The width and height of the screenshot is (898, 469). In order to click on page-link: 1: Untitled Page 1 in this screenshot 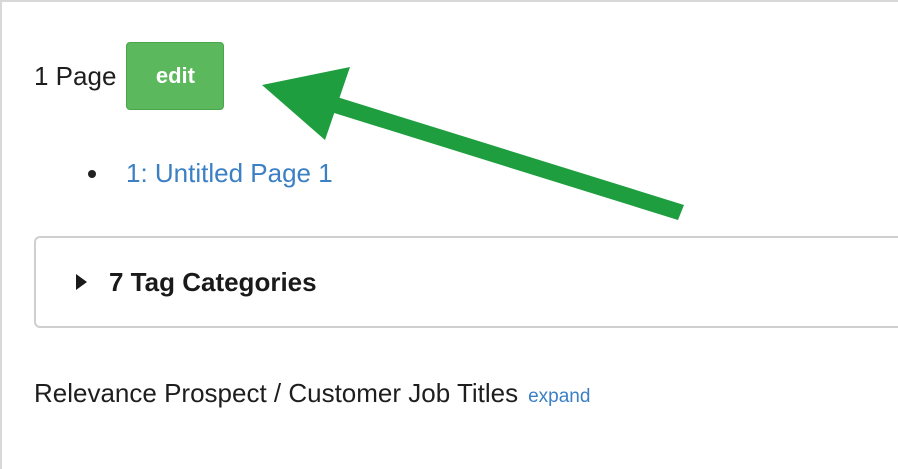, I will do `click(229, 173)`.